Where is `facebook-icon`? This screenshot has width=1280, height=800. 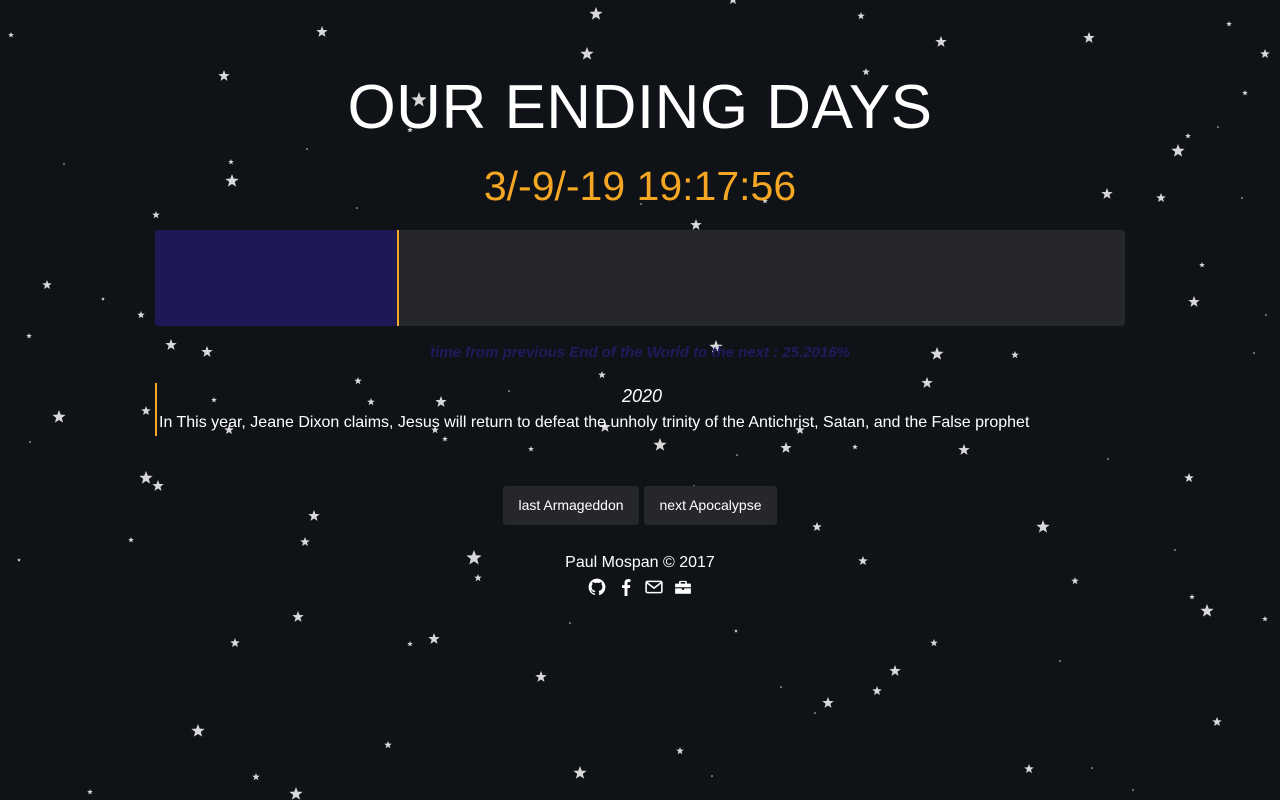 facebook-icon is located at coordinates (626, 587).